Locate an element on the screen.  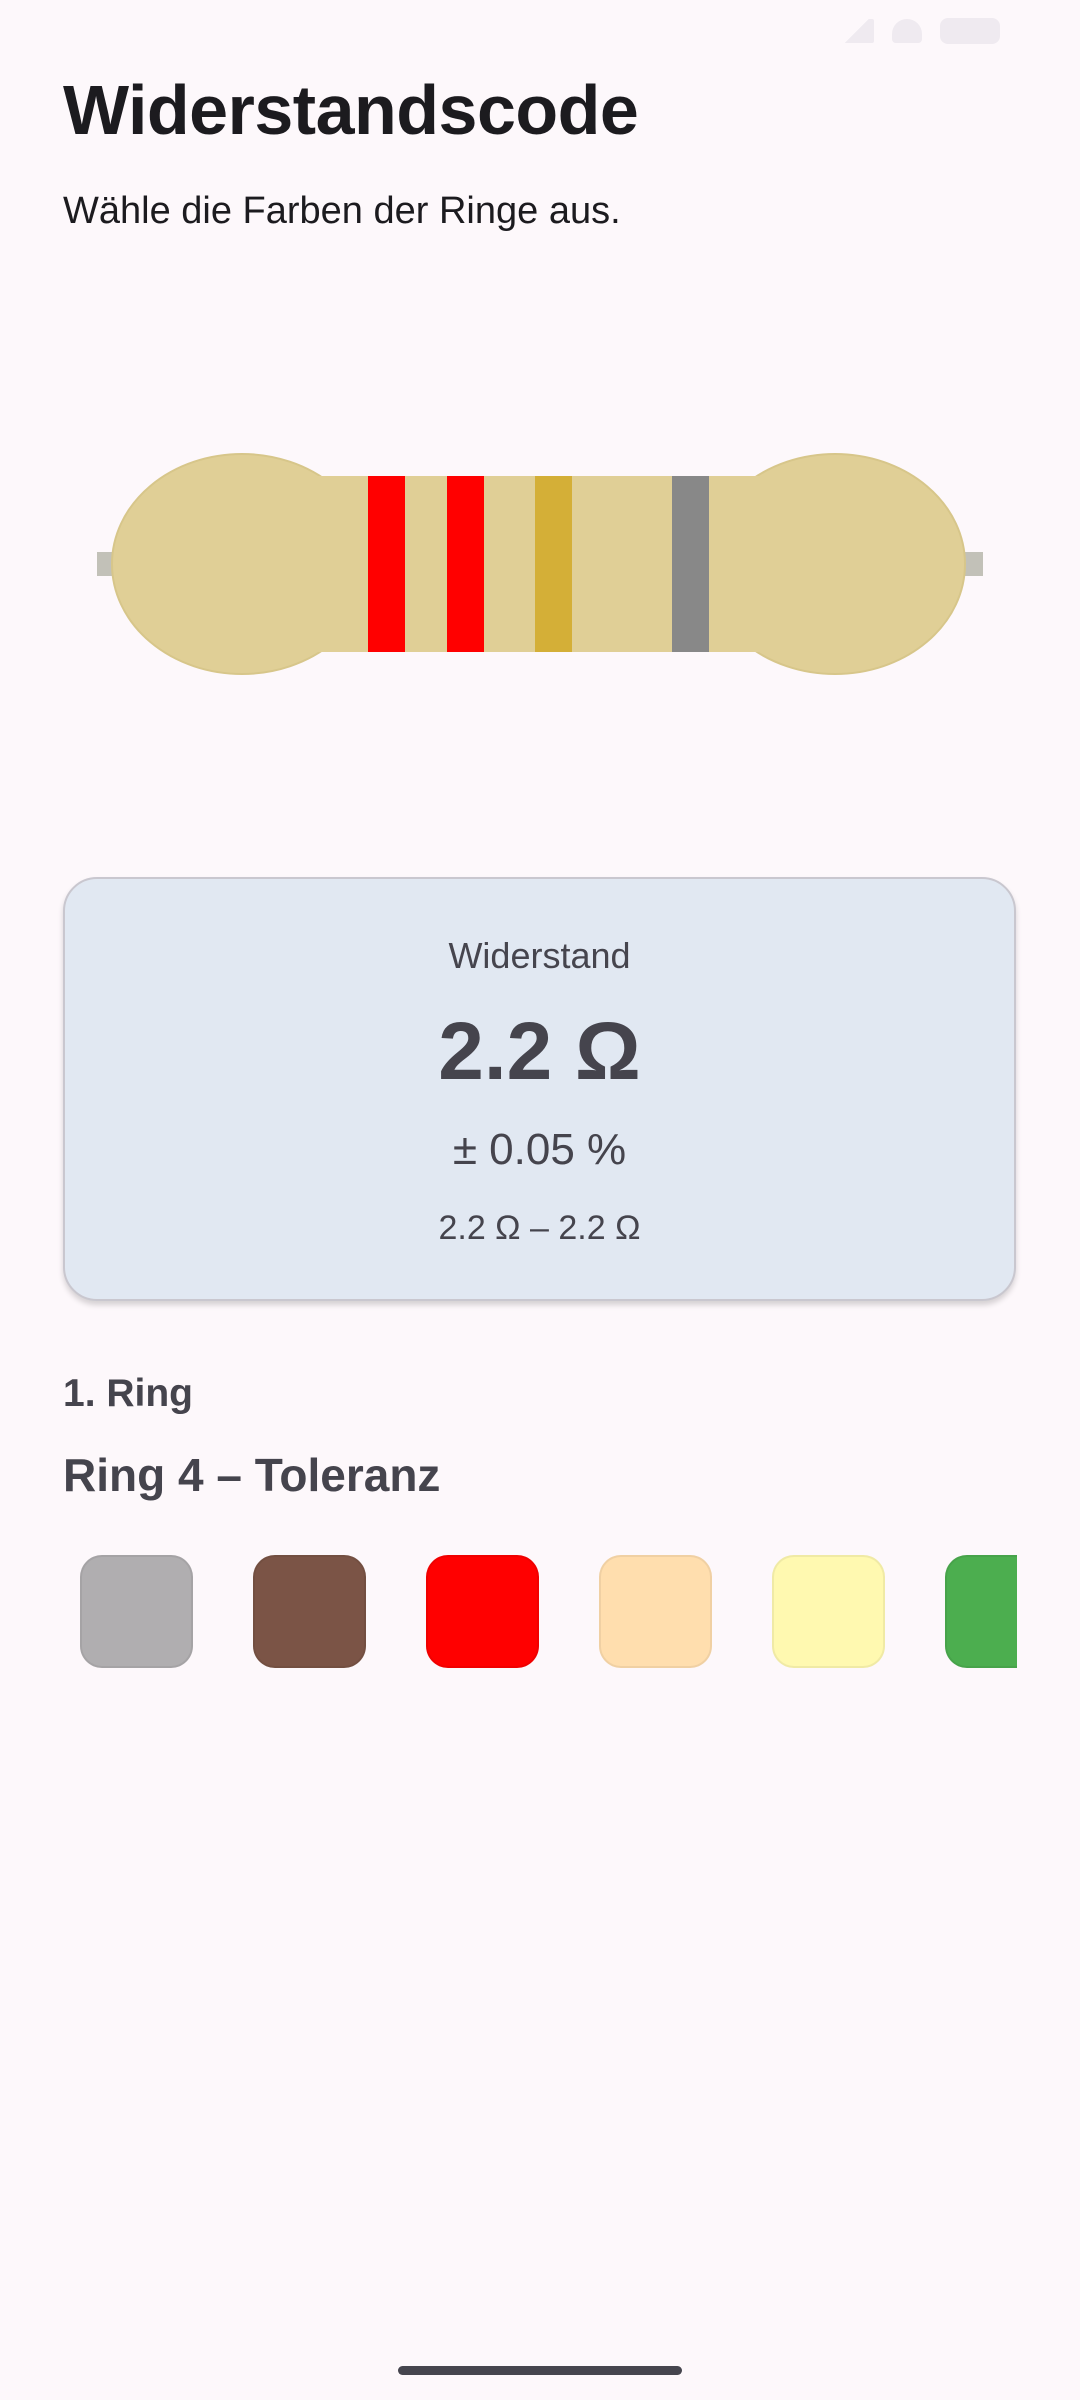
color-swatch-orange-light is located at coordinates (655, 1611).